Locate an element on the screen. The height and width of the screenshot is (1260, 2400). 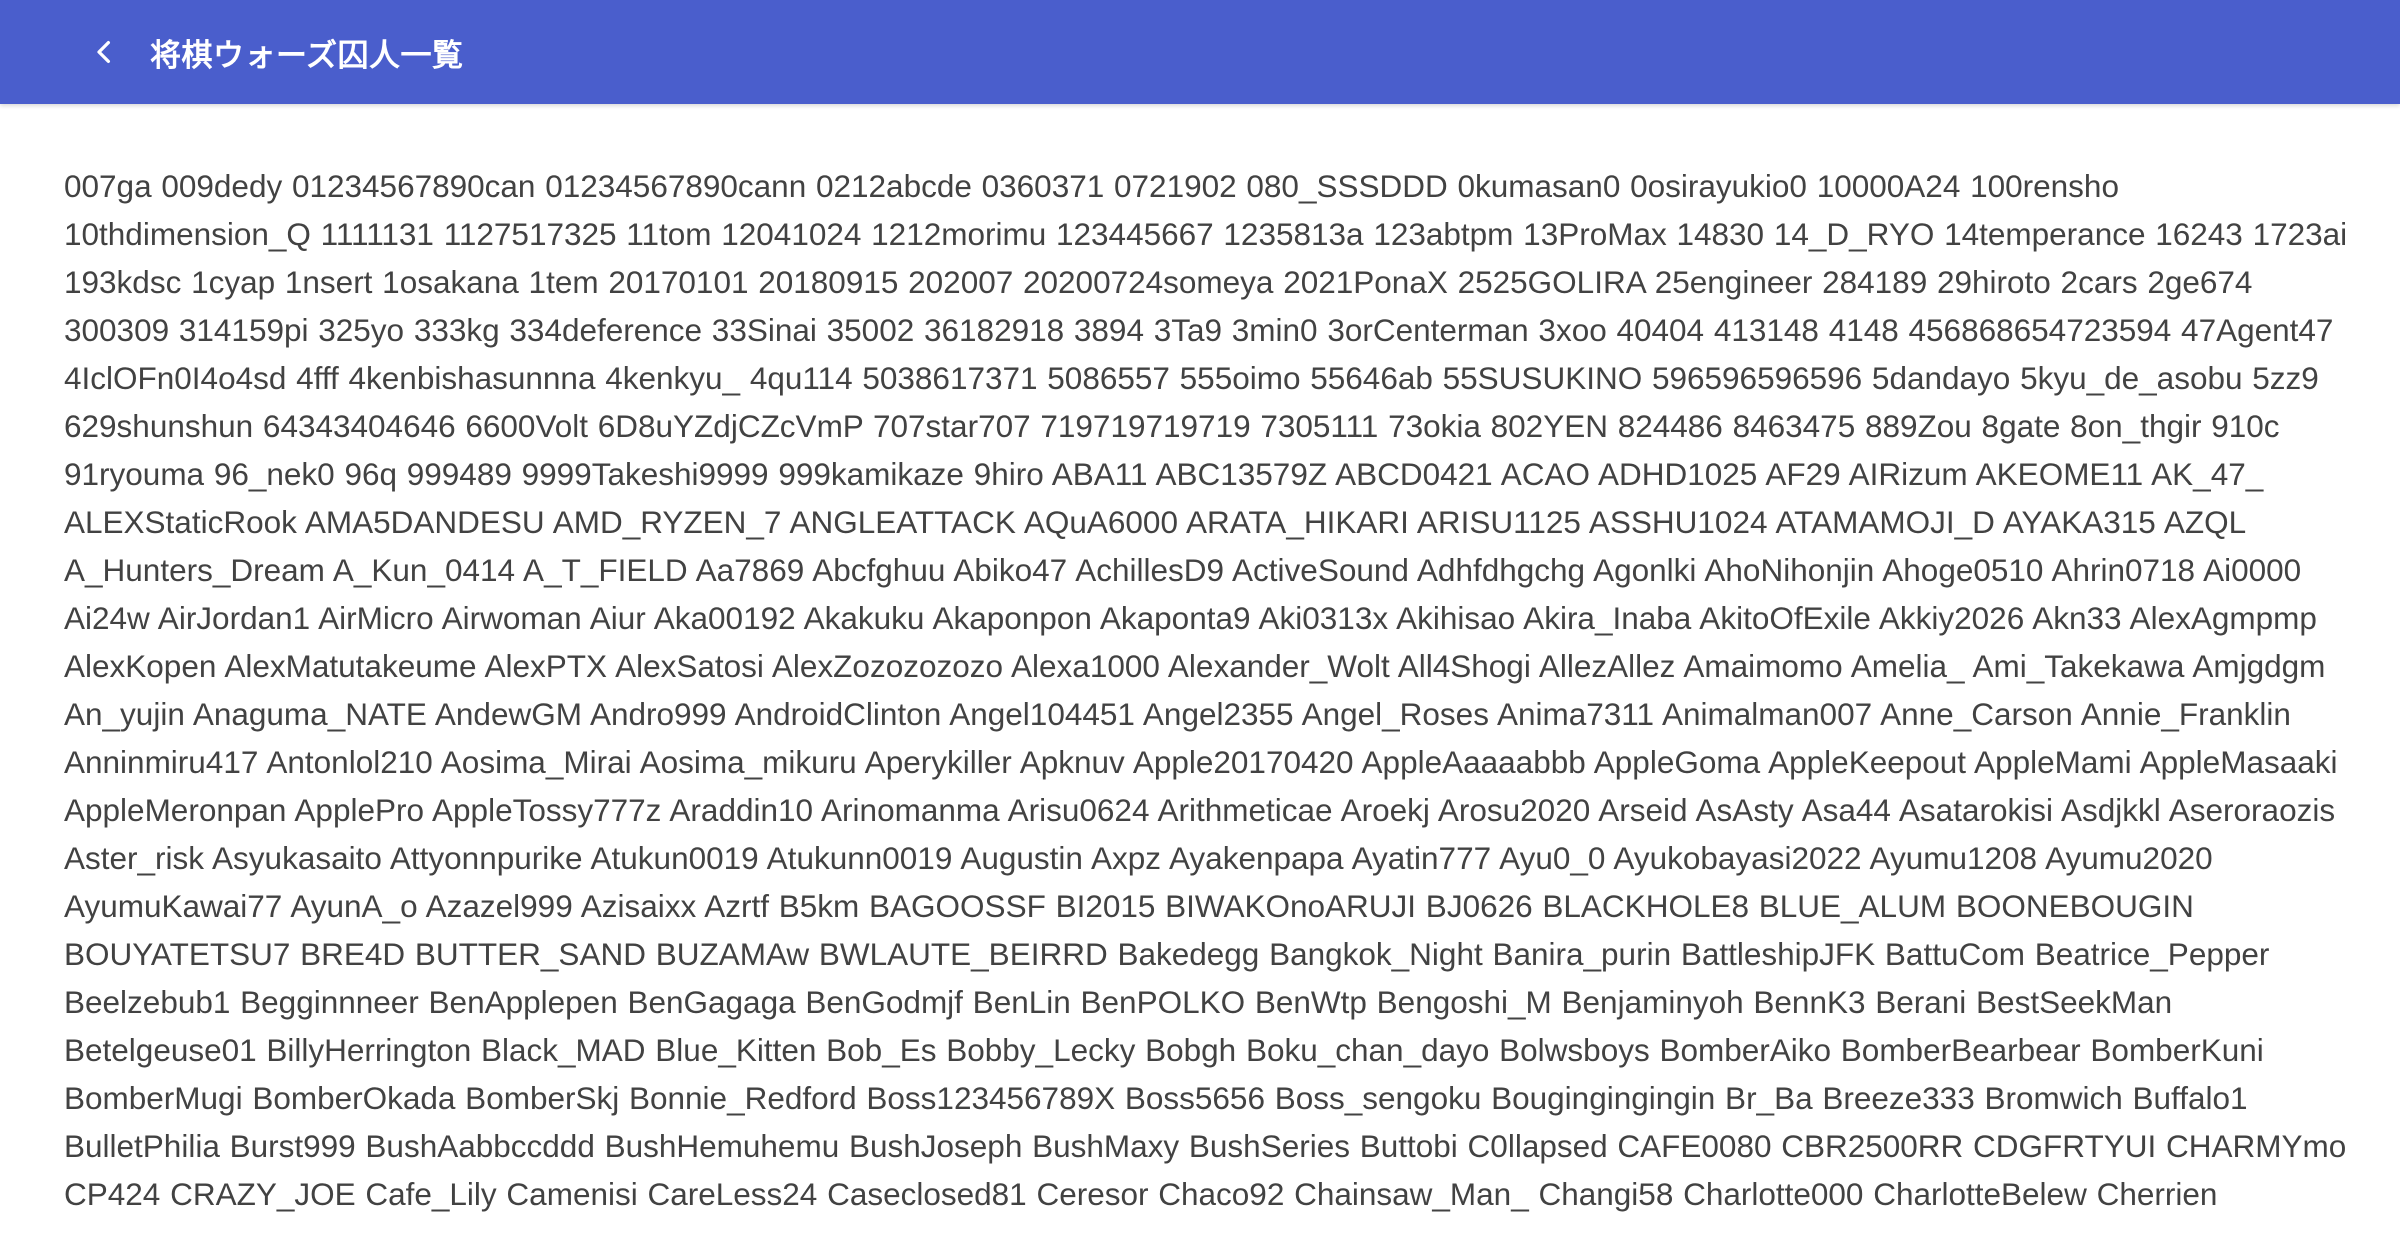
app-bar: 将棋ウォーズ囚人一覧 is located at coordinates (1200, 52).